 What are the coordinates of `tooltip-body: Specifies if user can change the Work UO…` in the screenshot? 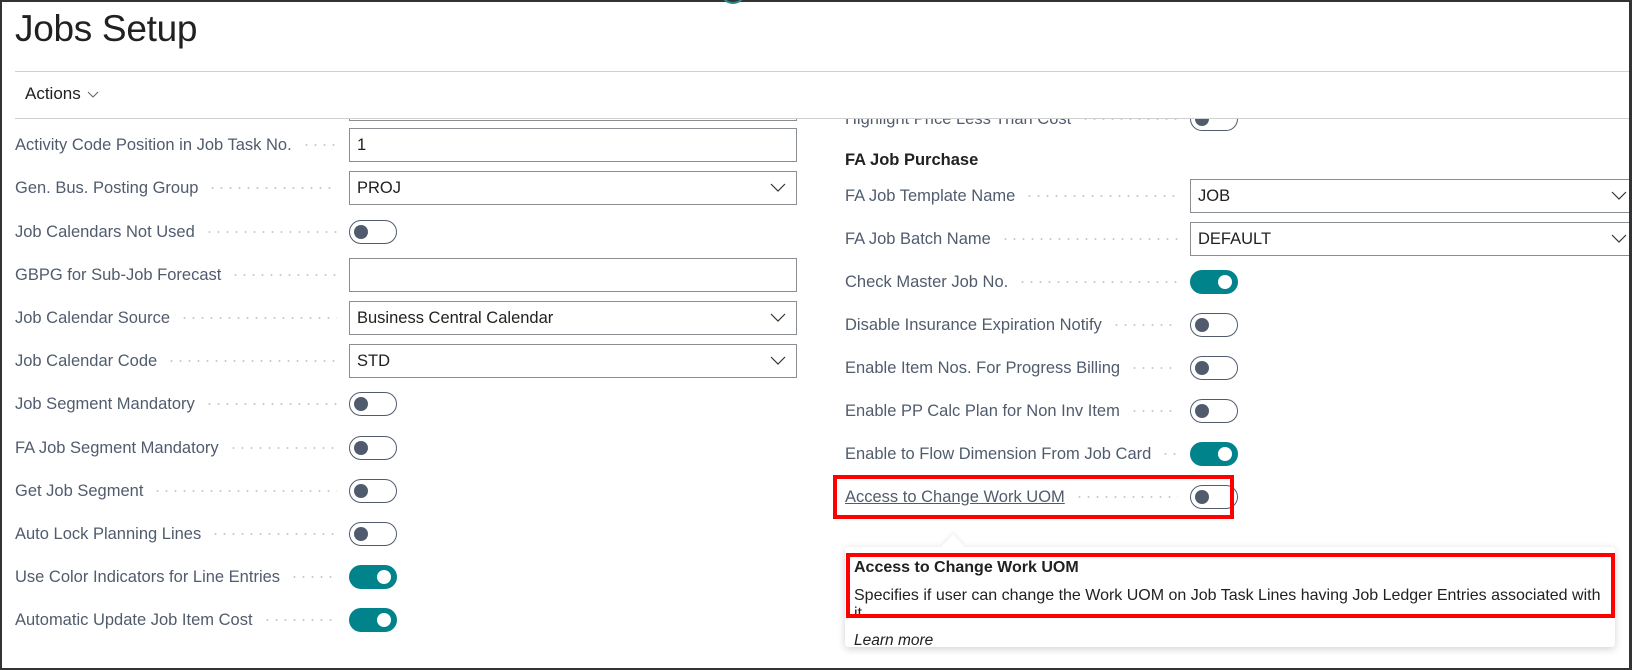 It's located at (1227, 604).